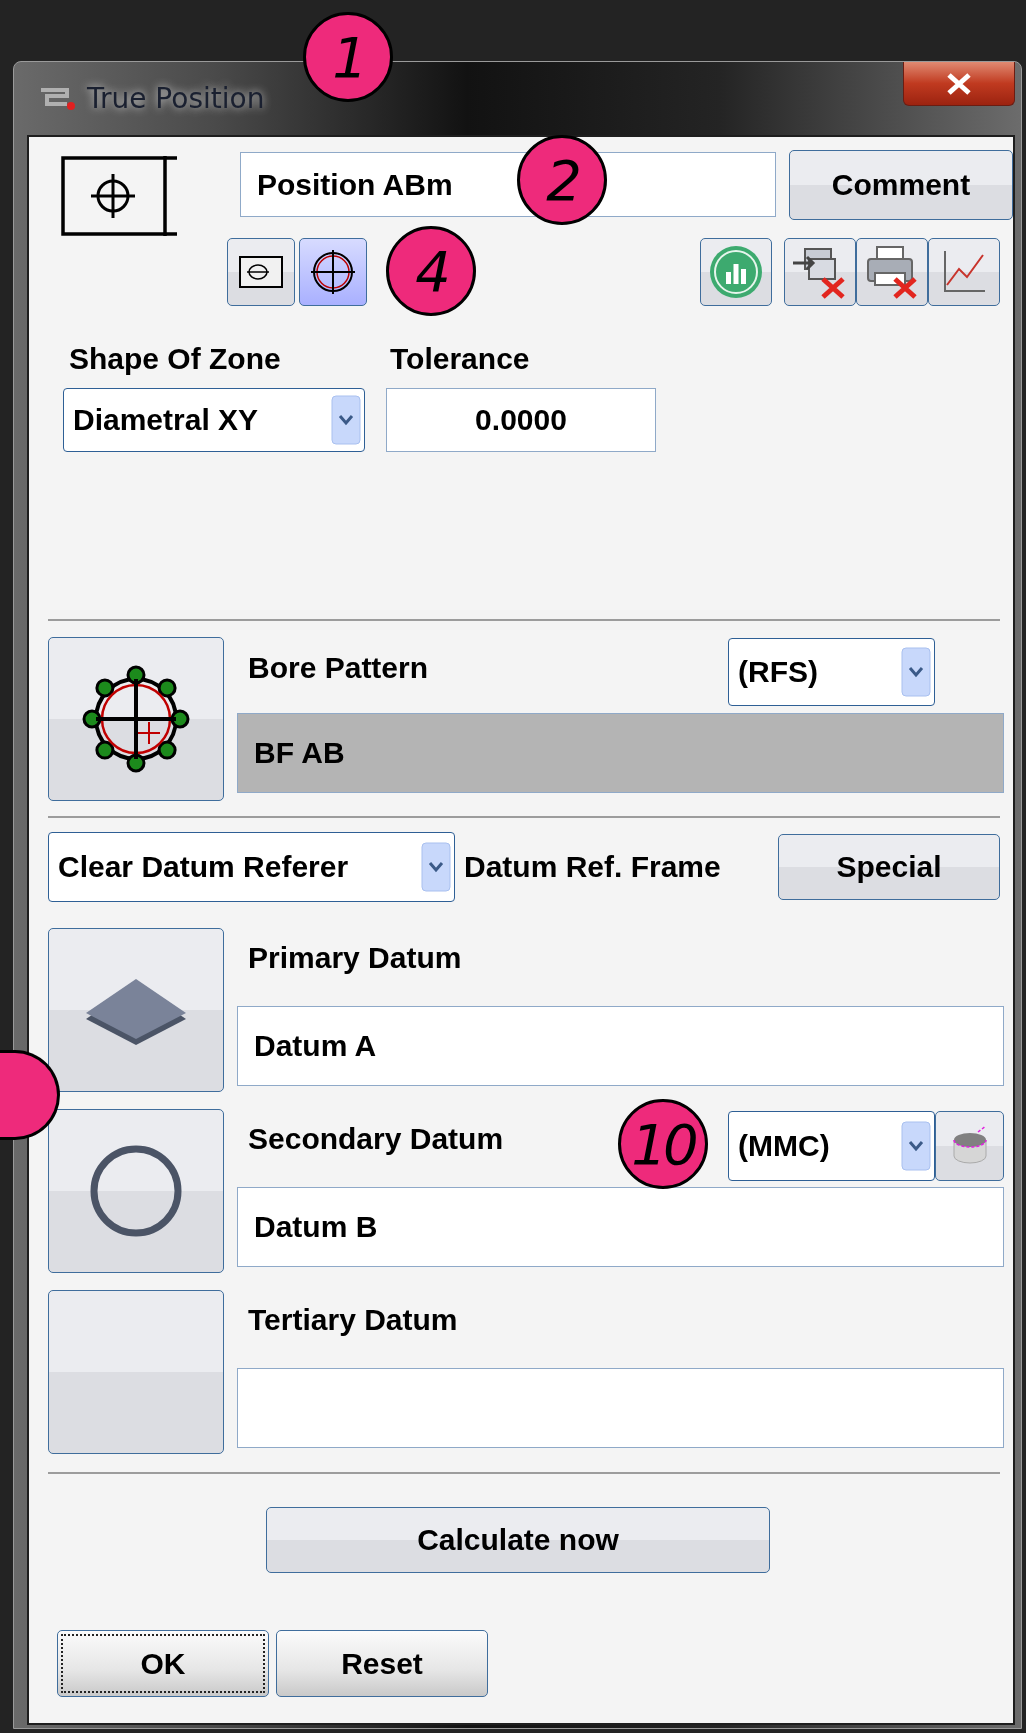 This screenshot has height=1733, width=1026. I want to click on feature-label: Bore Pattern, so click(338, 668).